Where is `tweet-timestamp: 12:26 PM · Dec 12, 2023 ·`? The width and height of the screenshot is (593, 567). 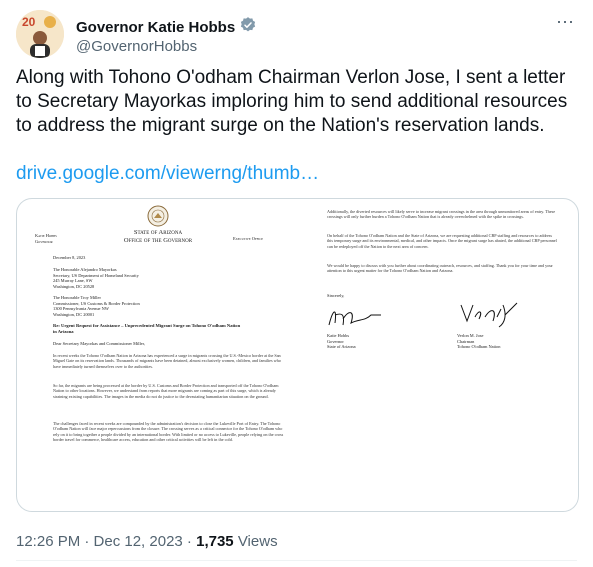
tweet-timestamp: 12:26 PM · Dec 12, 2023 · is located at coordinates (106, 541).